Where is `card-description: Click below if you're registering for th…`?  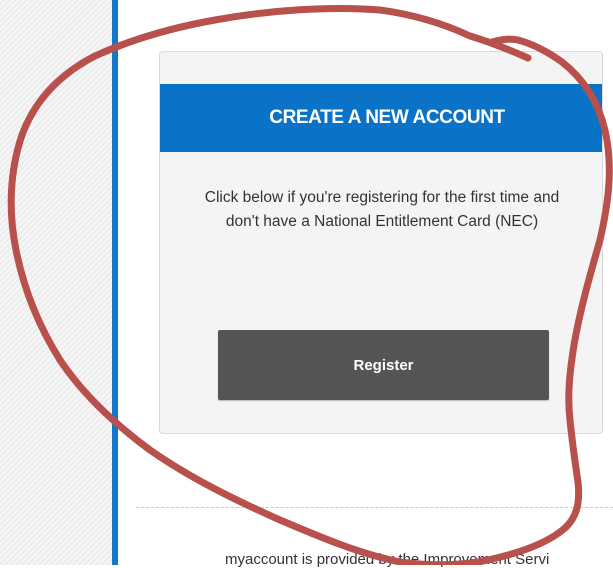 card-description: Click below if you're registering for th… is located at coordinates (382, 210).